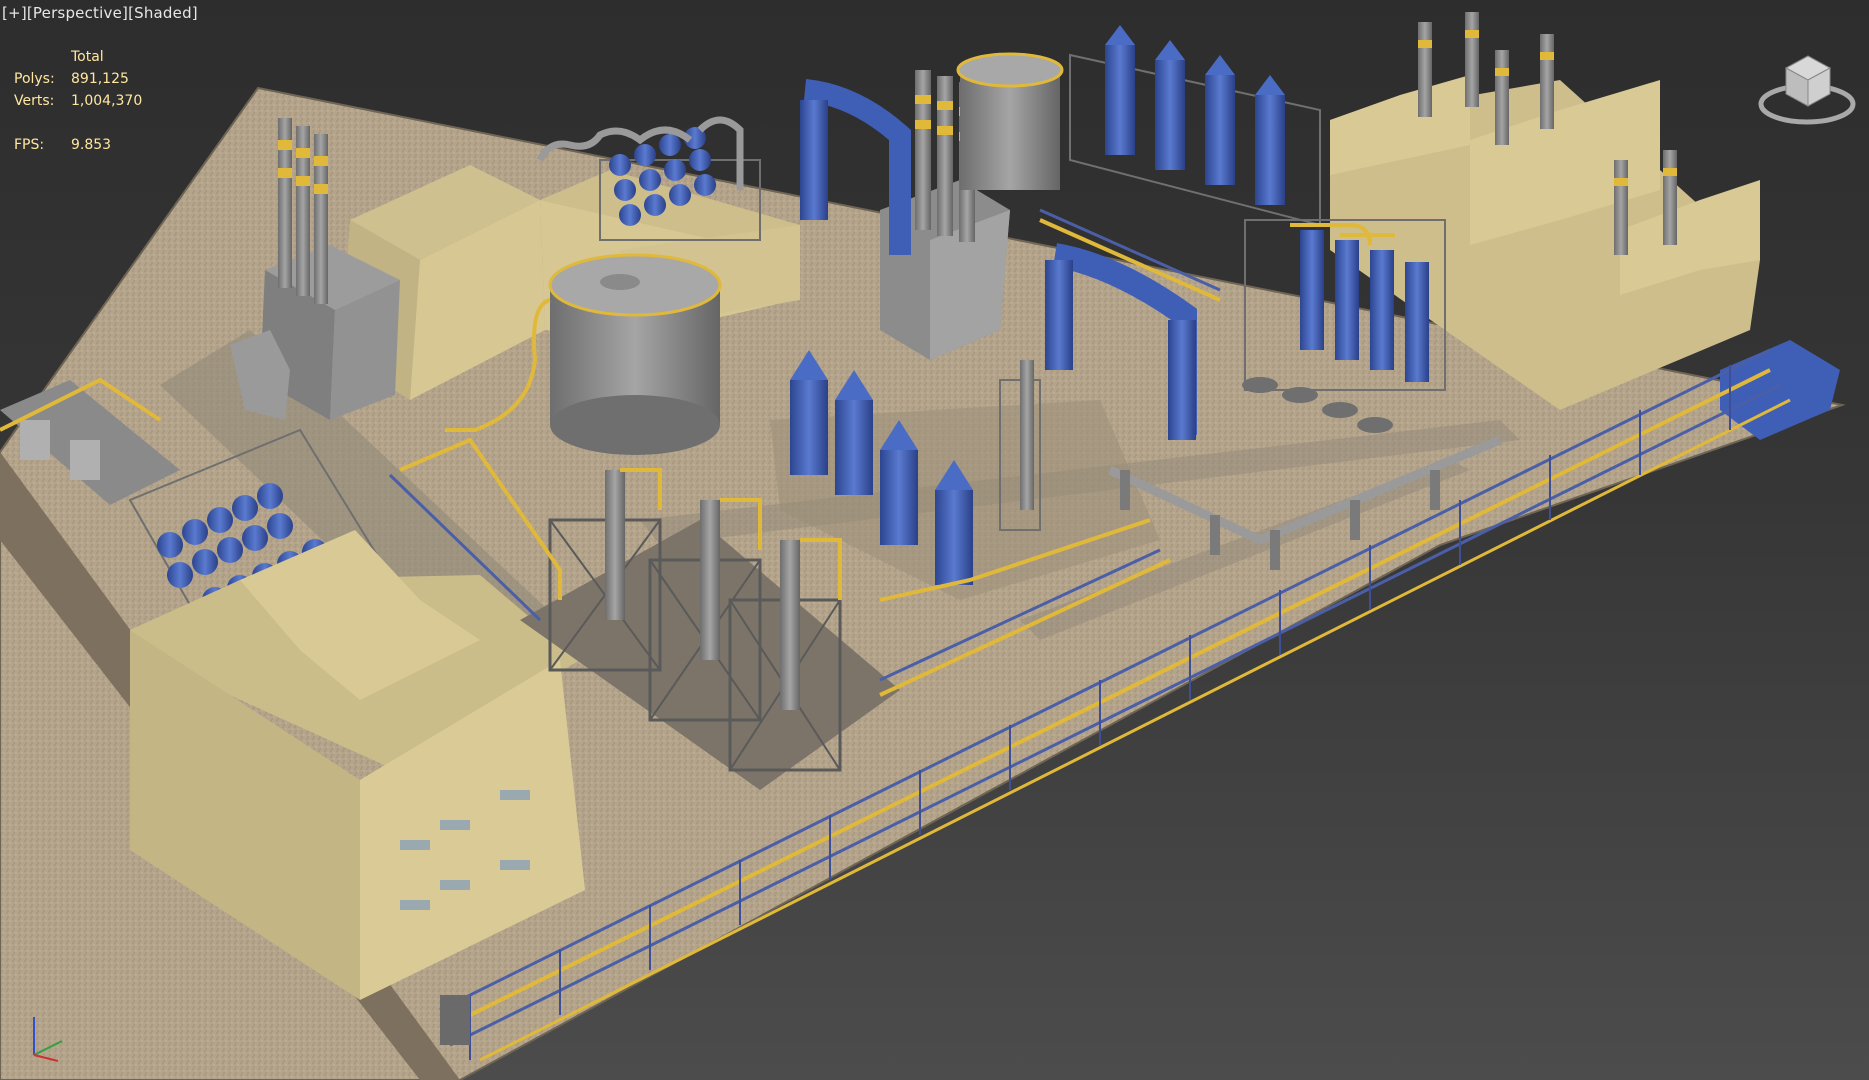 This screenshot has width=1869, height=1080. I want to click on viewport-shading-menu: [Shaded], so click(163, 13).